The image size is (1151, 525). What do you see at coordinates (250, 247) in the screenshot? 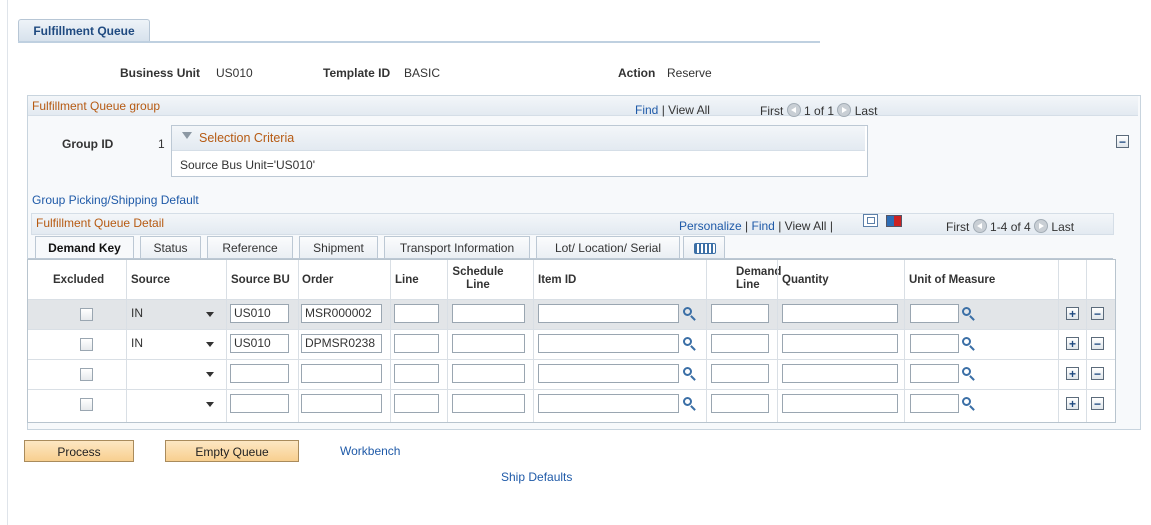
I see `tab-reference: Reference` at bounding box center [250, 247].